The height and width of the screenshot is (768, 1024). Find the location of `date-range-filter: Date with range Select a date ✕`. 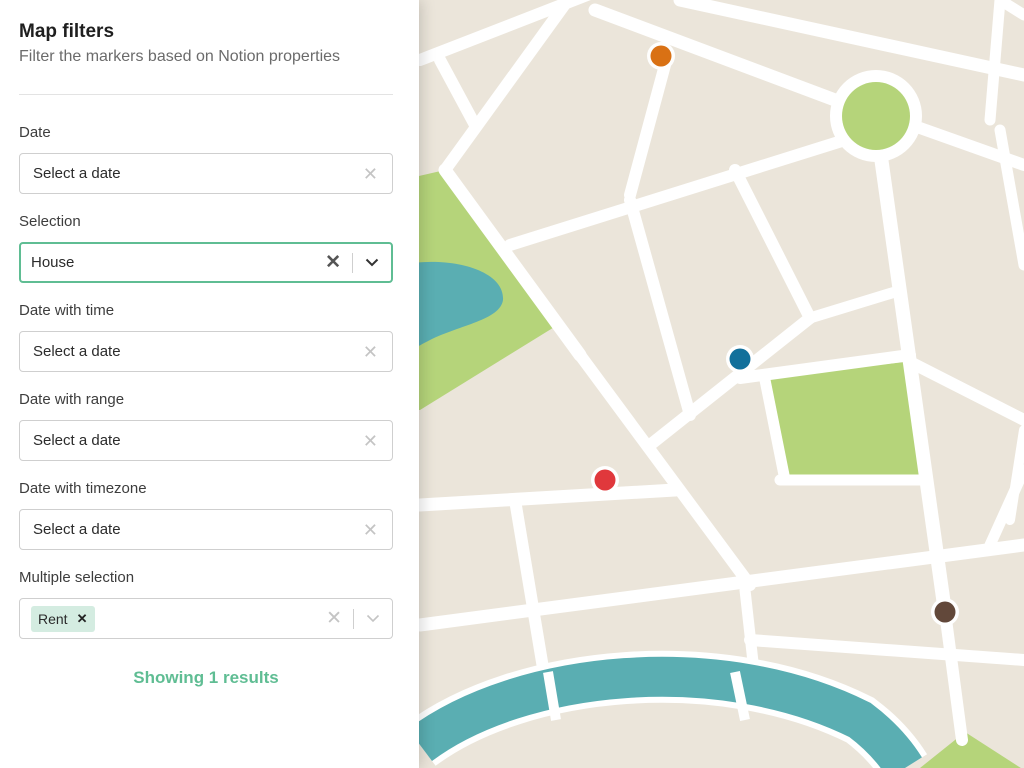

date-range-filter: Date with range Select a date ✕ is located at coordinates (206, 426).